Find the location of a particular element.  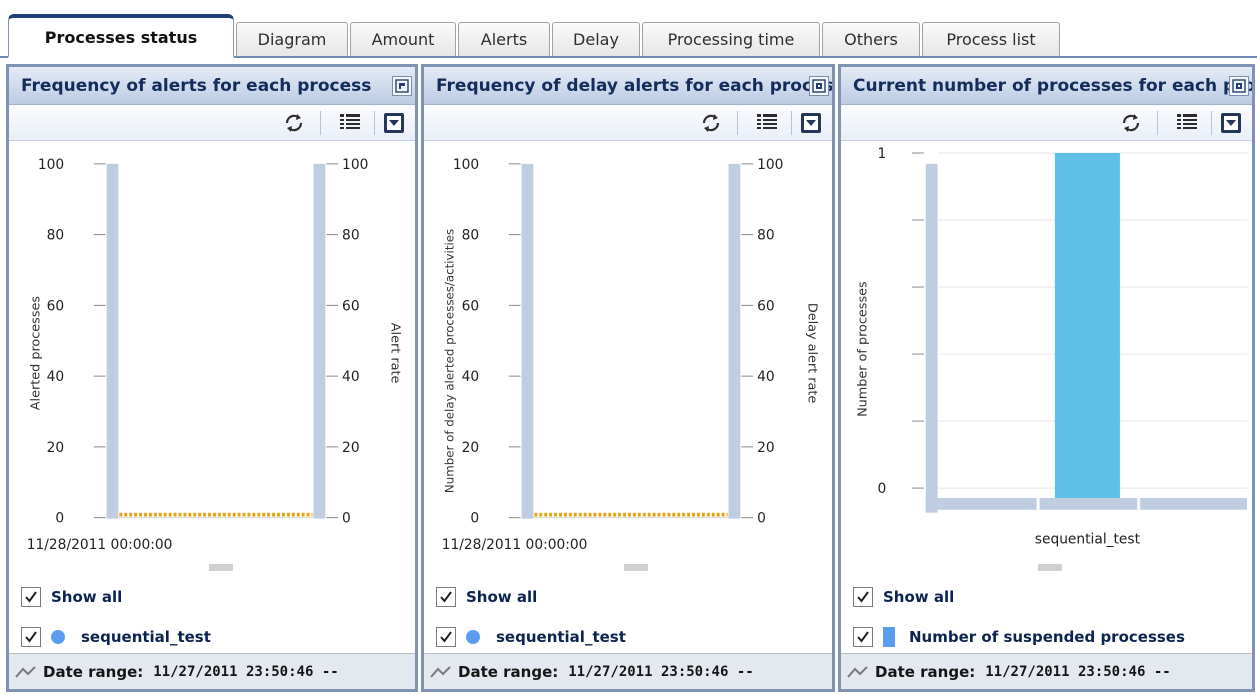

tab-processing-time: Processing time is located at coordinates (731, 39).